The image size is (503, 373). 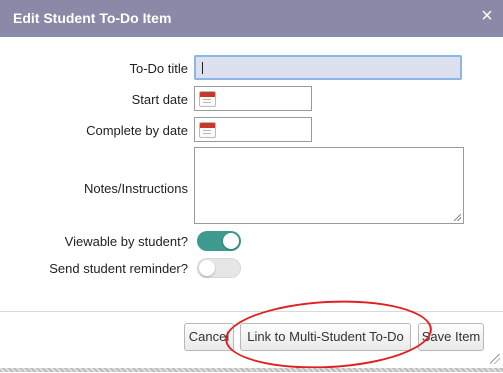 I want to click on dialog-titlebar: Edit Student To-Do Item, so click(x=251, y=18).